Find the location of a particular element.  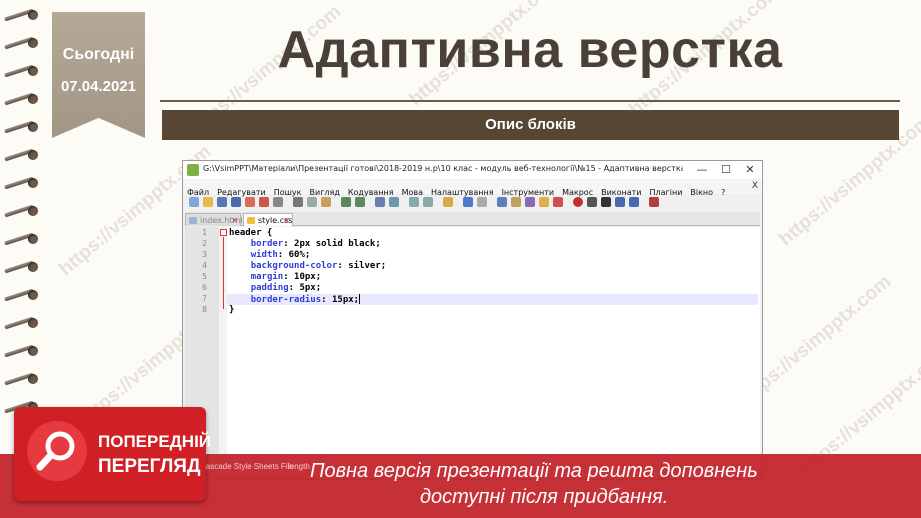

close-button: ✕ is located at coordinates (750, 170).